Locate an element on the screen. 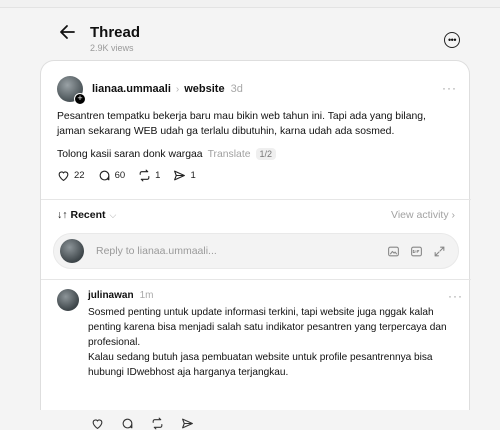 The height and width of the screenshot is (430, 500). view-count: 2.9K views is located at coordinates (112, 48).